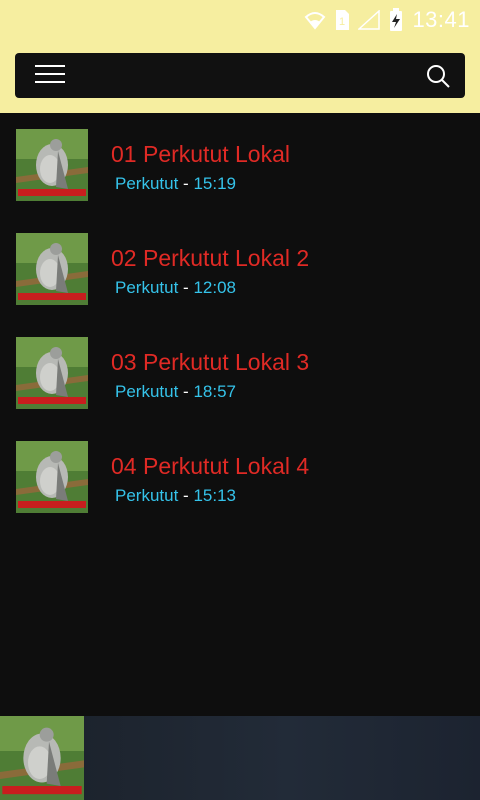 This screenshot has height=800, width=480. I want to click on track-title: 01 Perkutut Lokal, so click(201, 154).